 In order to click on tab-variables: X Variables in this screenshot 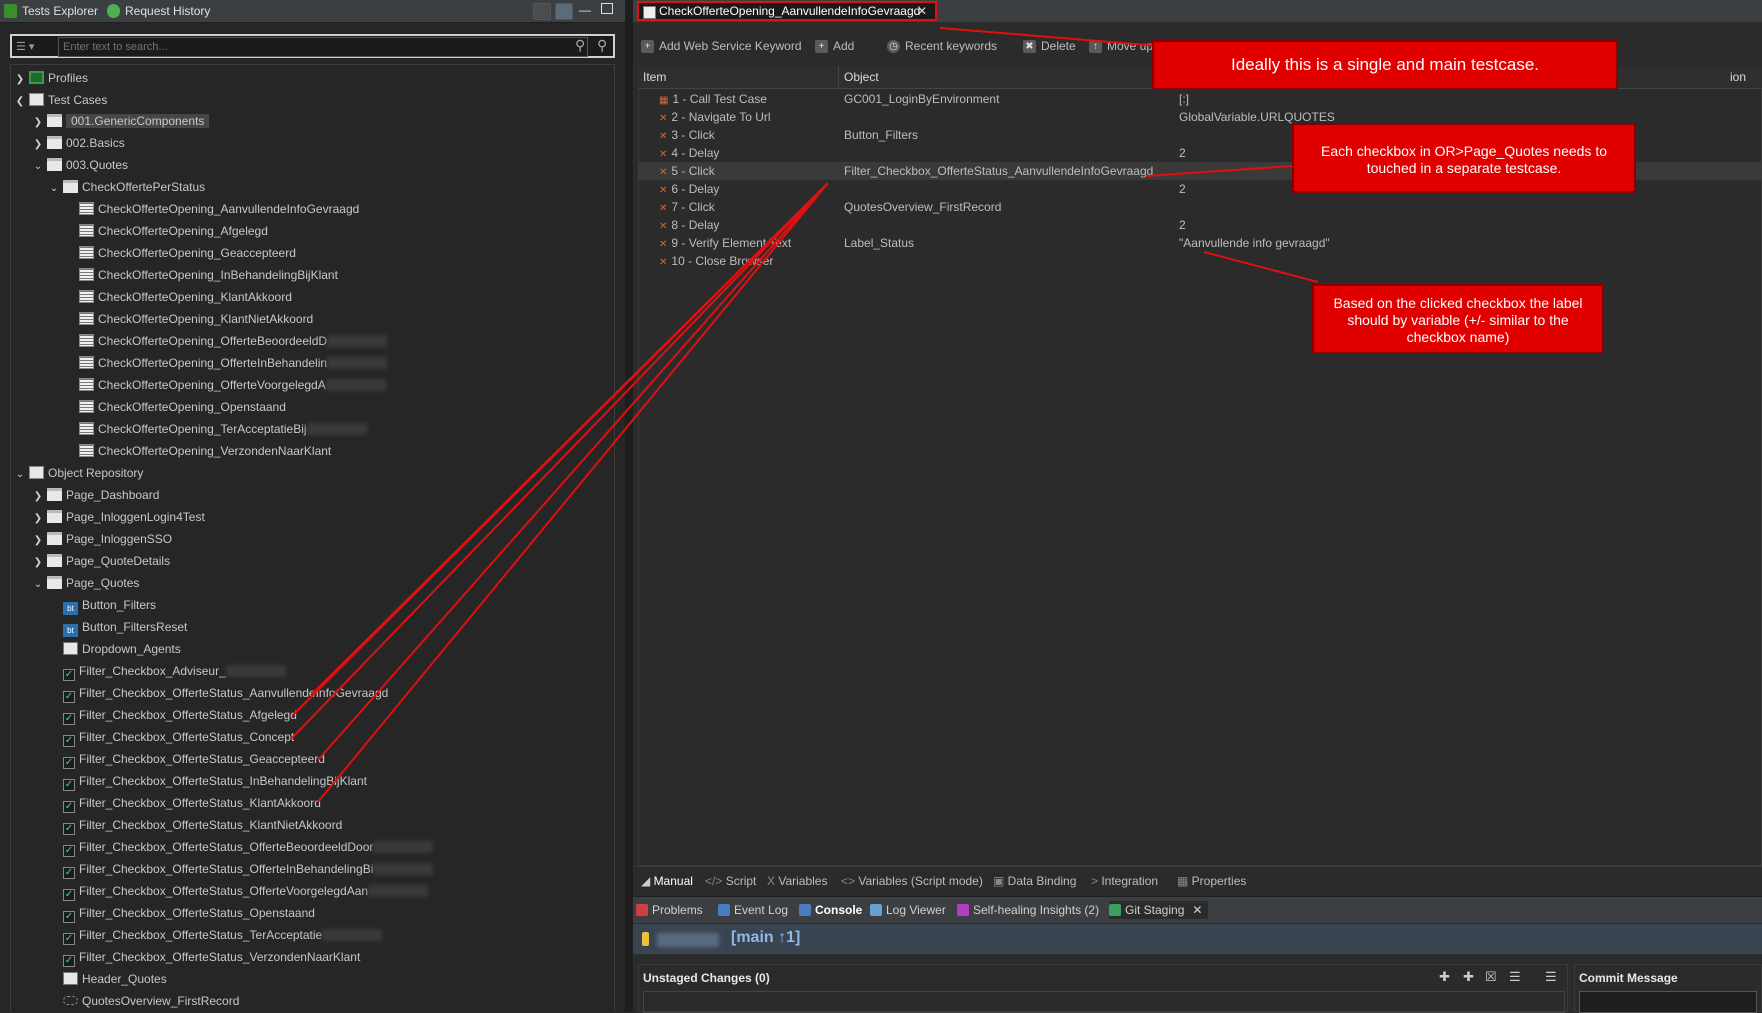, I will do `click(797, 881)`.